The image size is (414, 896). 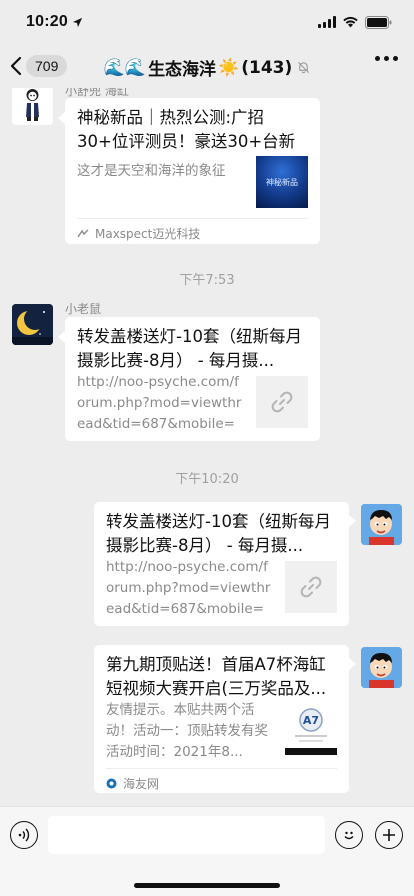 What do you see at coordinates (125, 67) in the screenshot?
I see `title-wave-emoji: 🌊🌊` at bounding box center [125, 67].